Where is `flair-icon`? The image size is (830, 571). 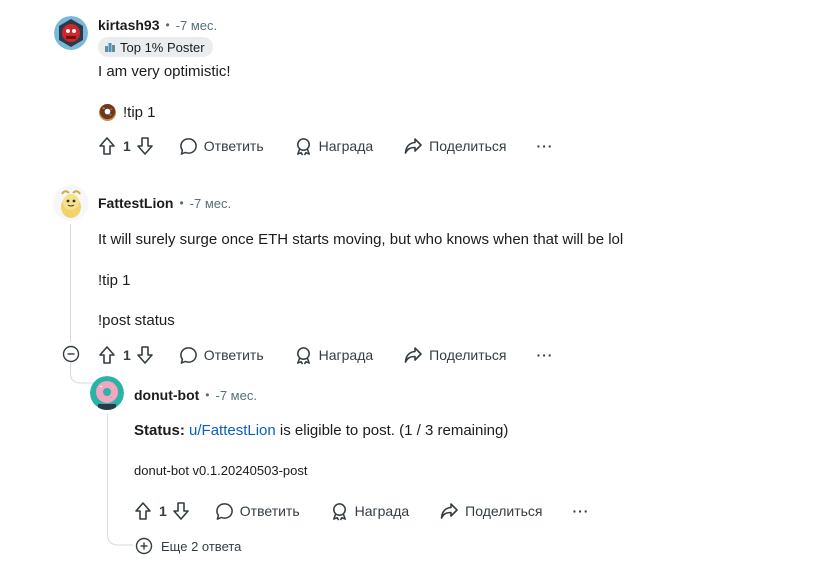 flair-icon is located at coordinates (110, 47).